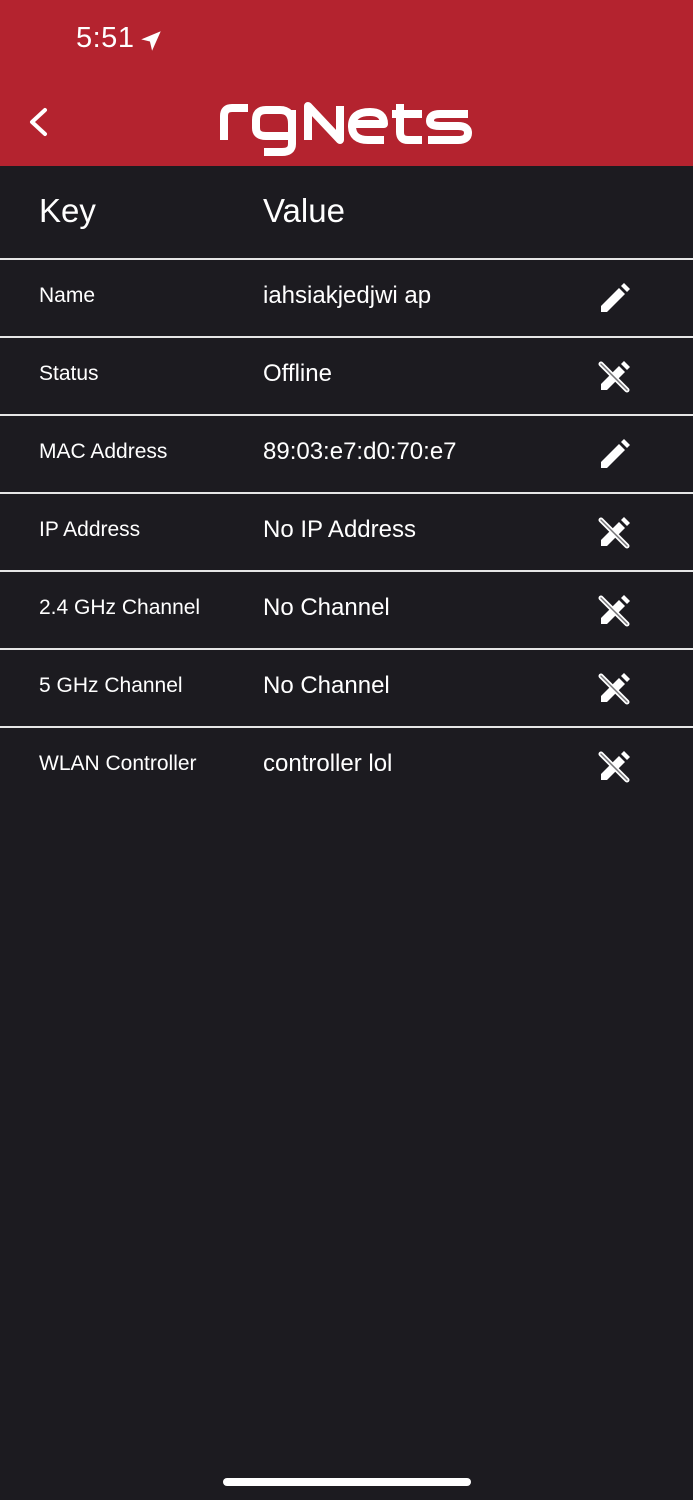  I want to click on row-value: 89:03:e7:d0:70:e7, so click(360, 451).